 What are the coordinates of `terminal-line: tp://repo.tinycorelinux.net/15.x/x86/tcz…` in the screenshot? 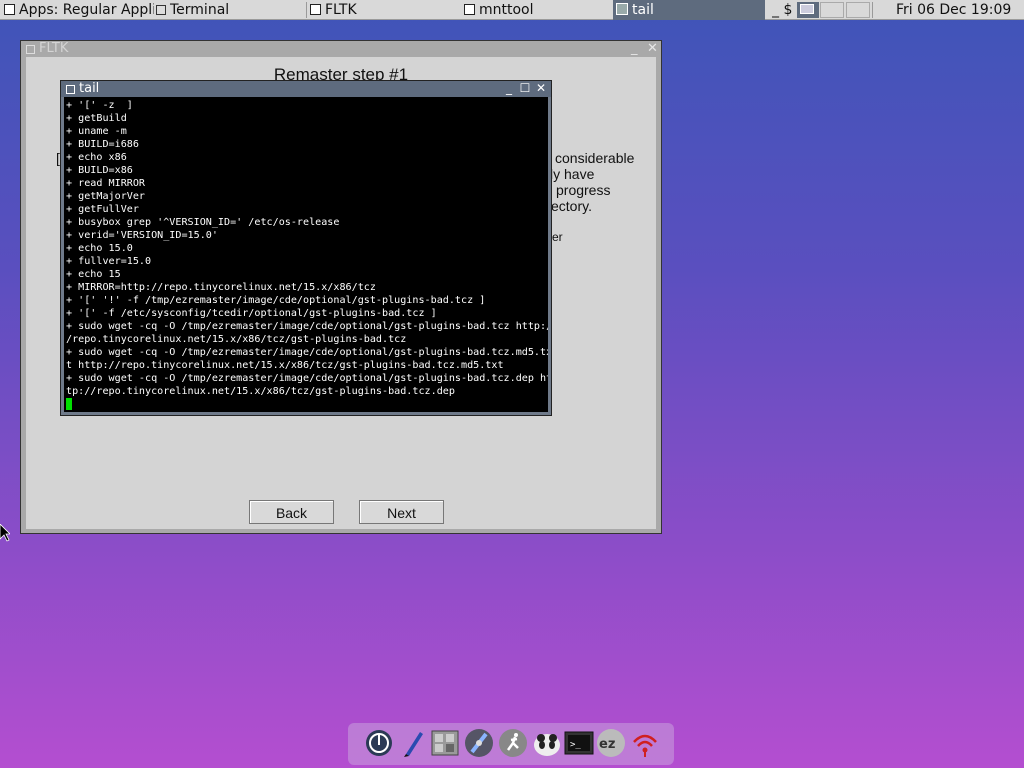 It's located at (260, 391).